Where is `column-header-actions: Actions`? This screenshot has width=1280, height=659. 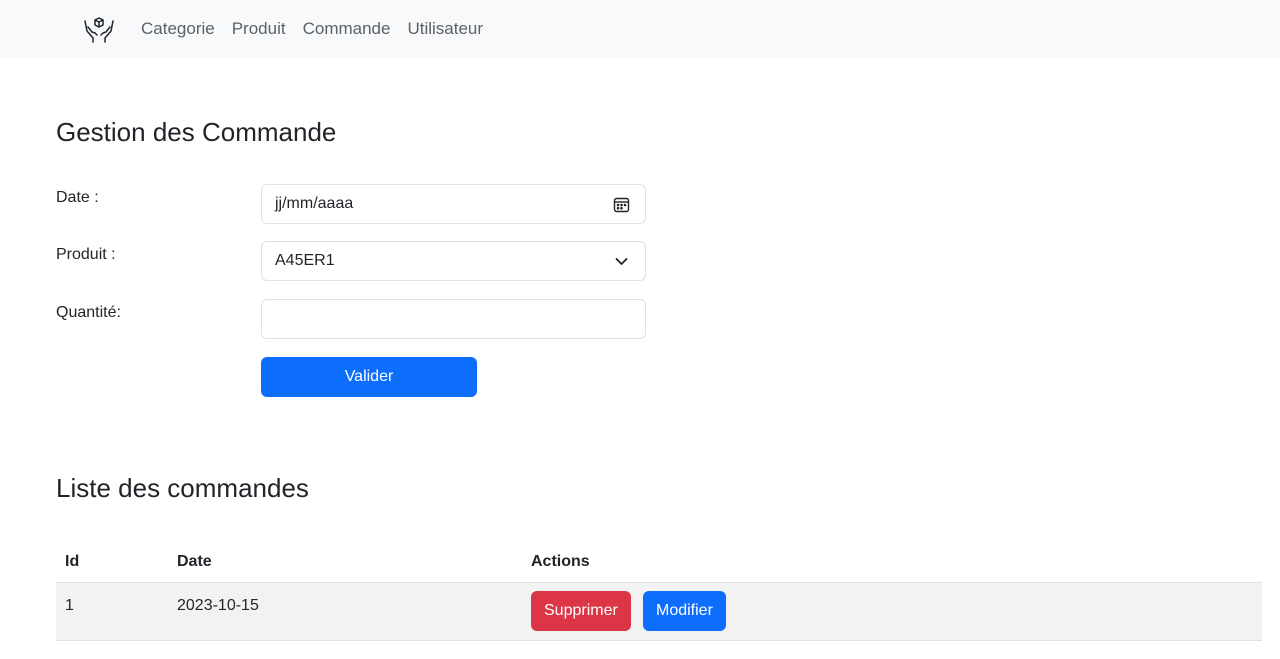 column-header-actions: Actions is located at coordinates (560, 561).